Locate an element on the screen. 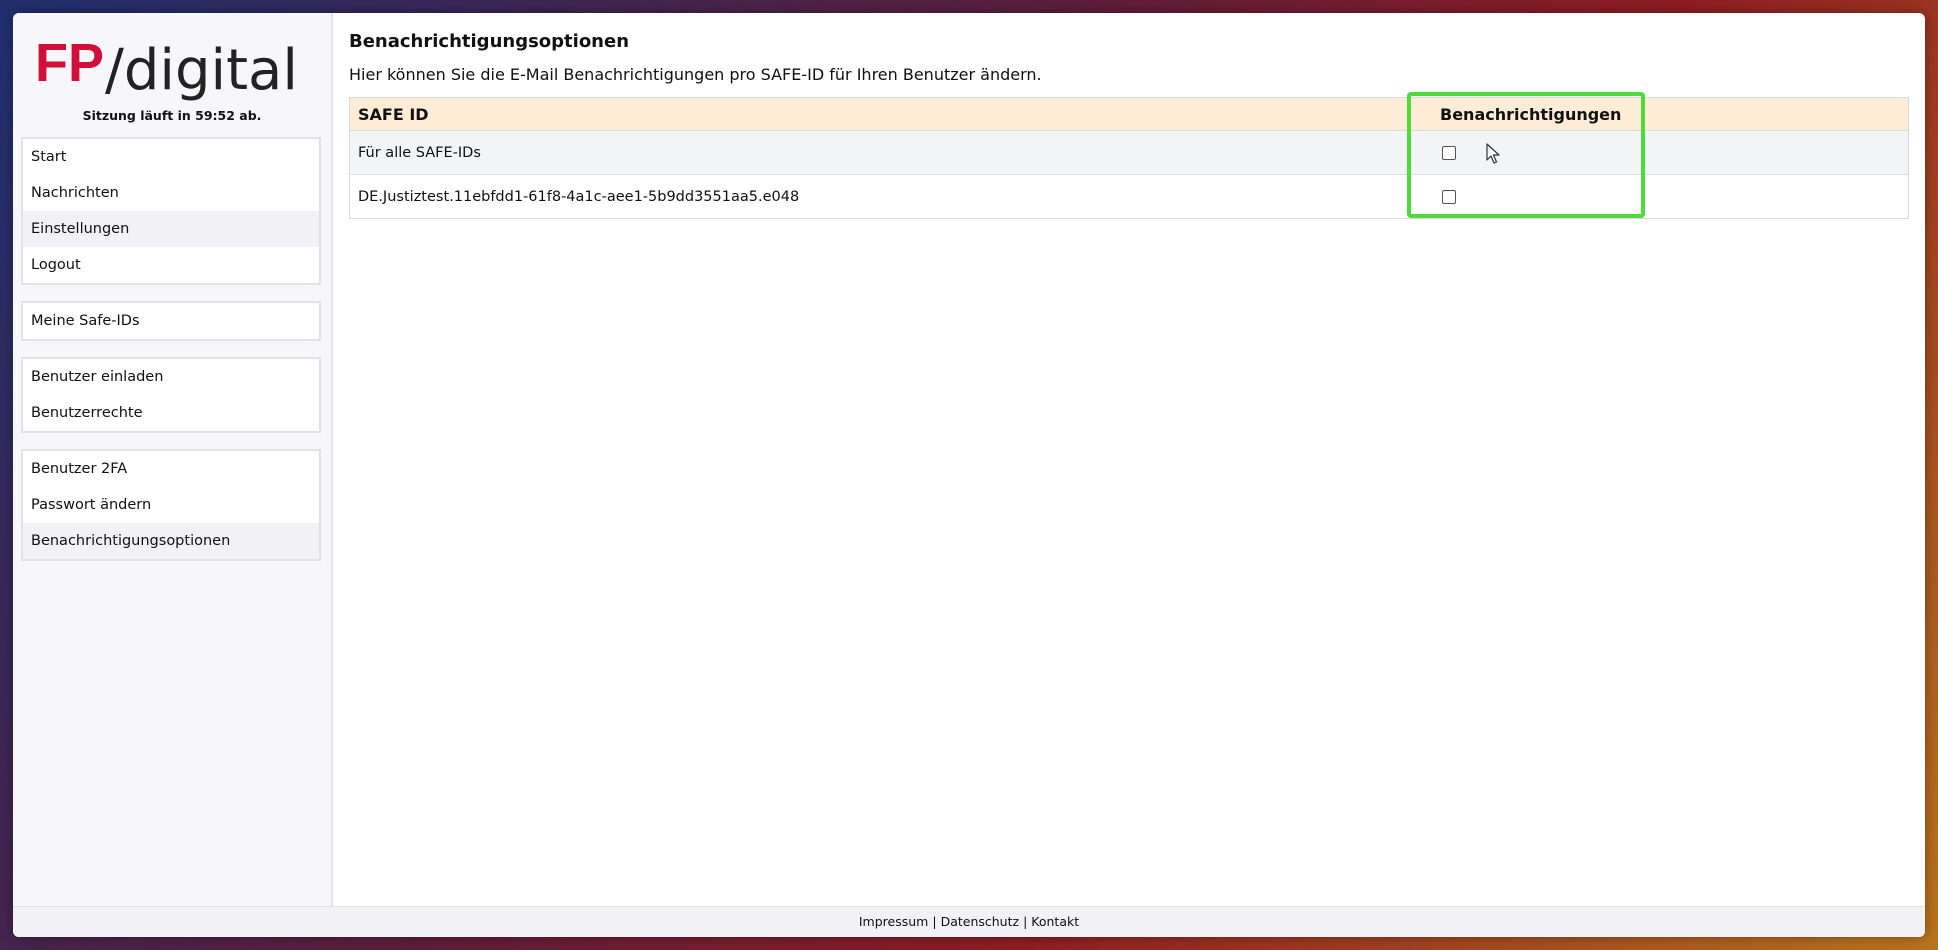 This screenshot has width=1938, height=950. fp-digital-logo: FP /digital is located at coordinates (176, 71).